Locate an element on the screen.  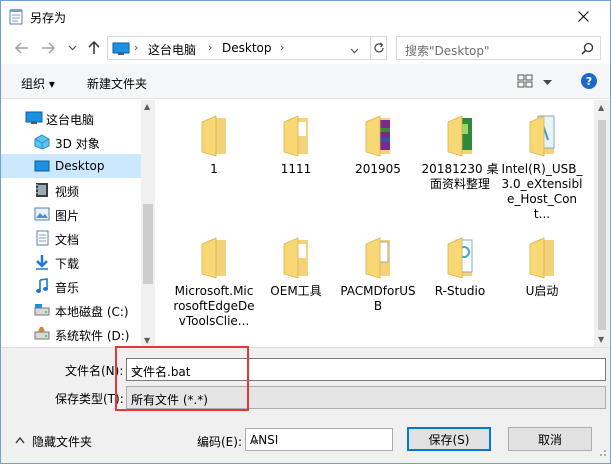
address-dropdown-icon is located at coordinates (354, 50).